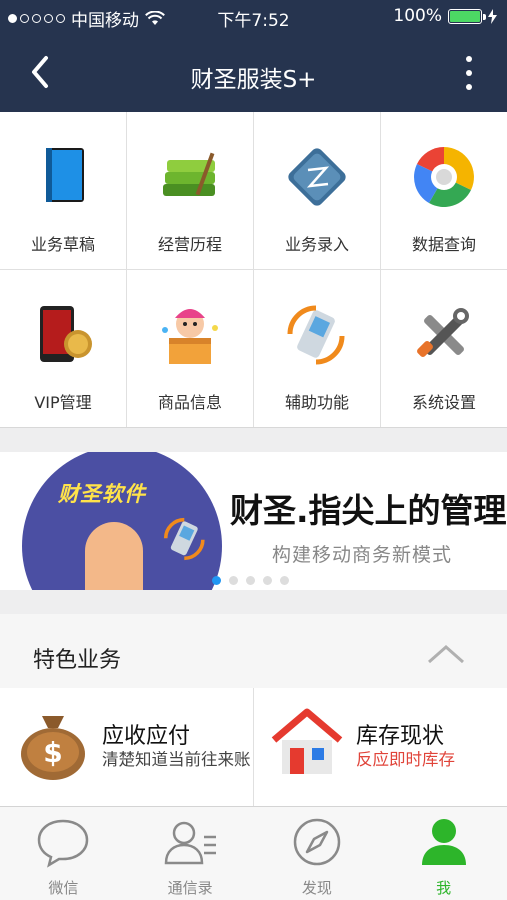 The image size is (507, 900). What do you see at coordinates (114, 556) in the screenshot?
I see `finger-graphic` at bounding box center [114, 556].